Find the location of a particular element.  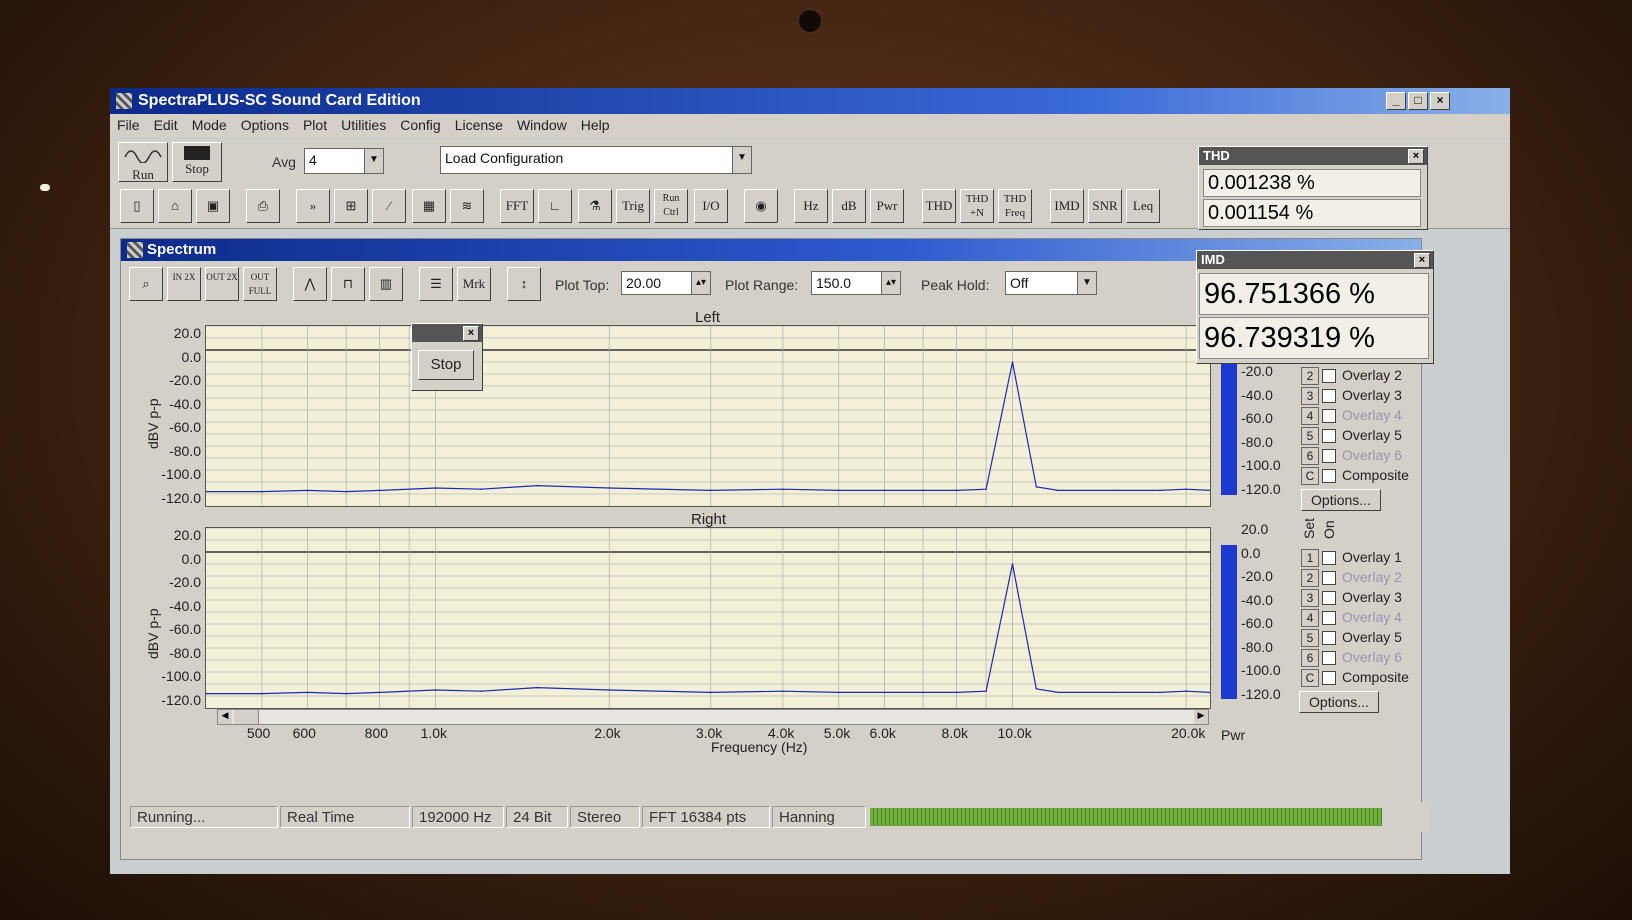

menu-help: Help is located at coordinates (595, 125).